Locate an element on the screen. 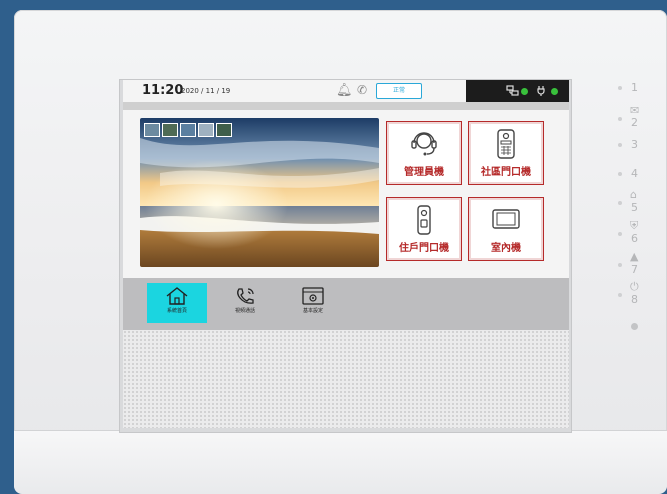 This screenshot has height=494, width=667. key-number: 7 is located at coordinates (634, 269).